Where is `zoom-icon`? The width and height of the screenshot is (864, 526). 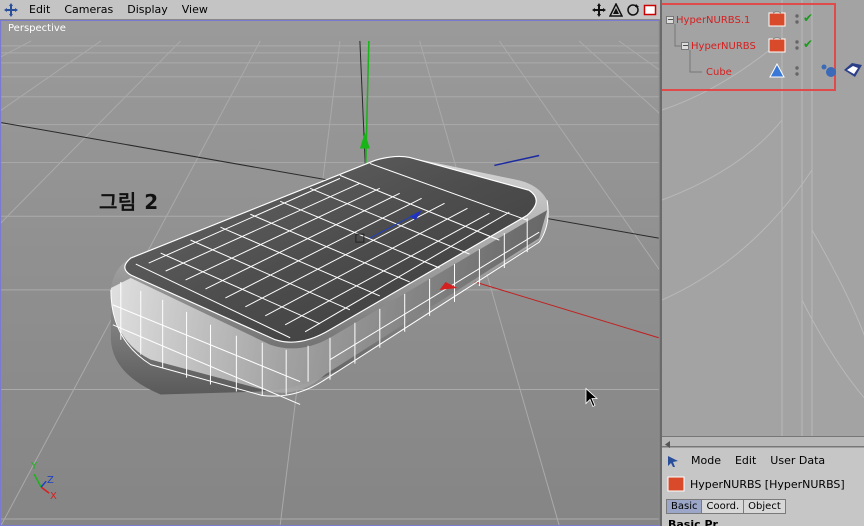 zoom-icon is located at coordinates (616, 9).